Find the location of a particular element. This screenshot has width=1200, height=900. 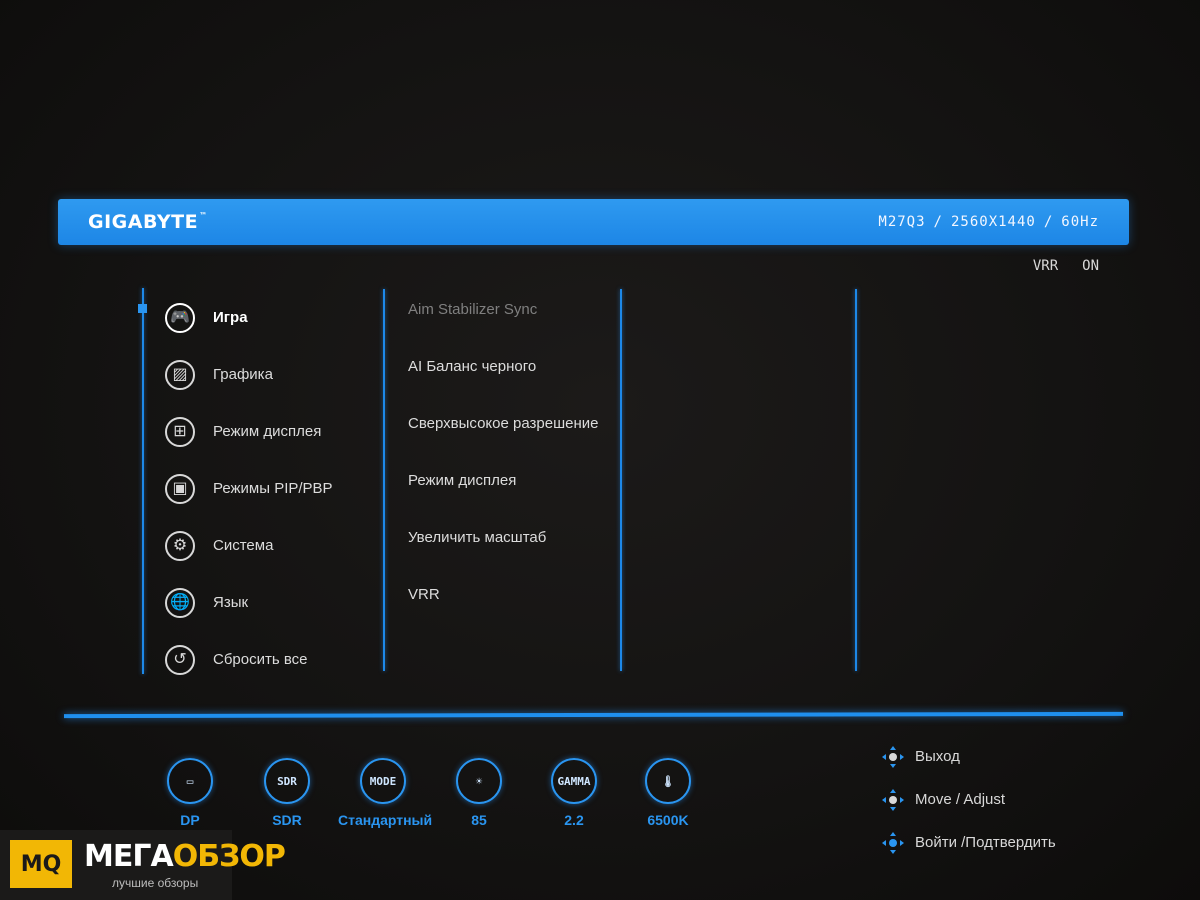

mode-icon: MODE is located at coordinates (383, 781).